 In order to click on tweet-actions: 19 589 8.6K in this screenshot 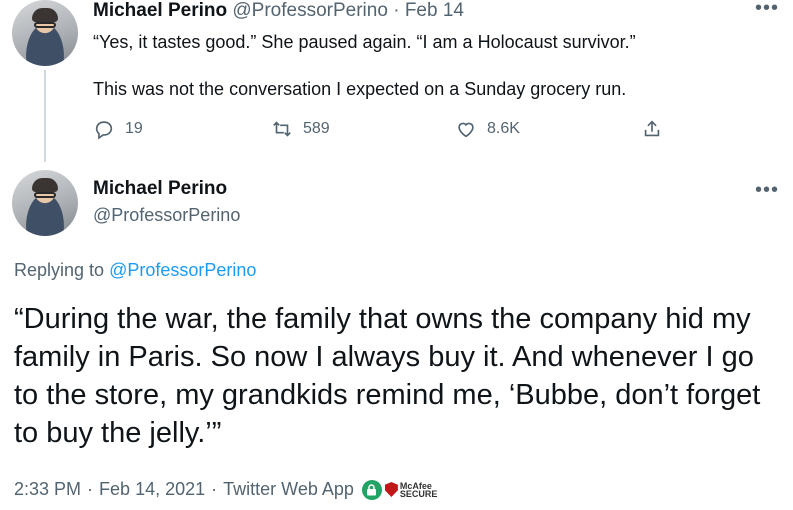, I will do `click(383, 131)`.